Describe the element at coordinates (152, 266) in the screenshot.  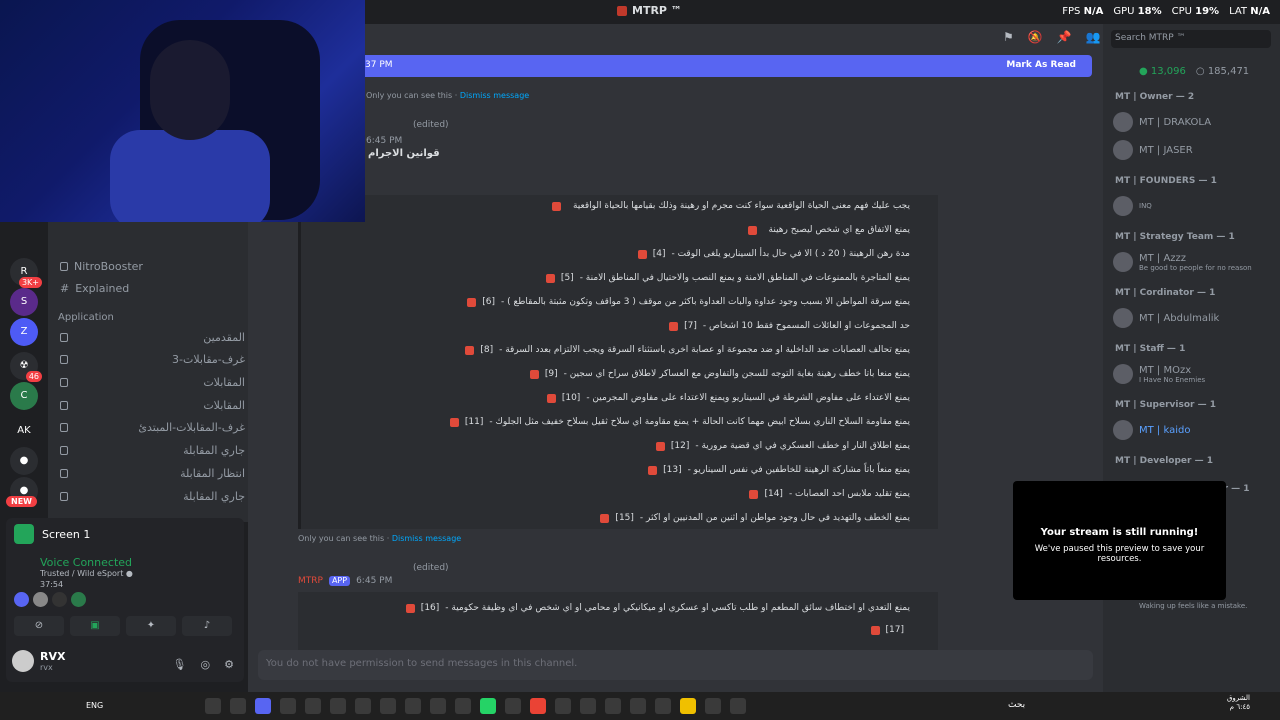
I see `channel-nitrobooster: NitroBooster` at that location.